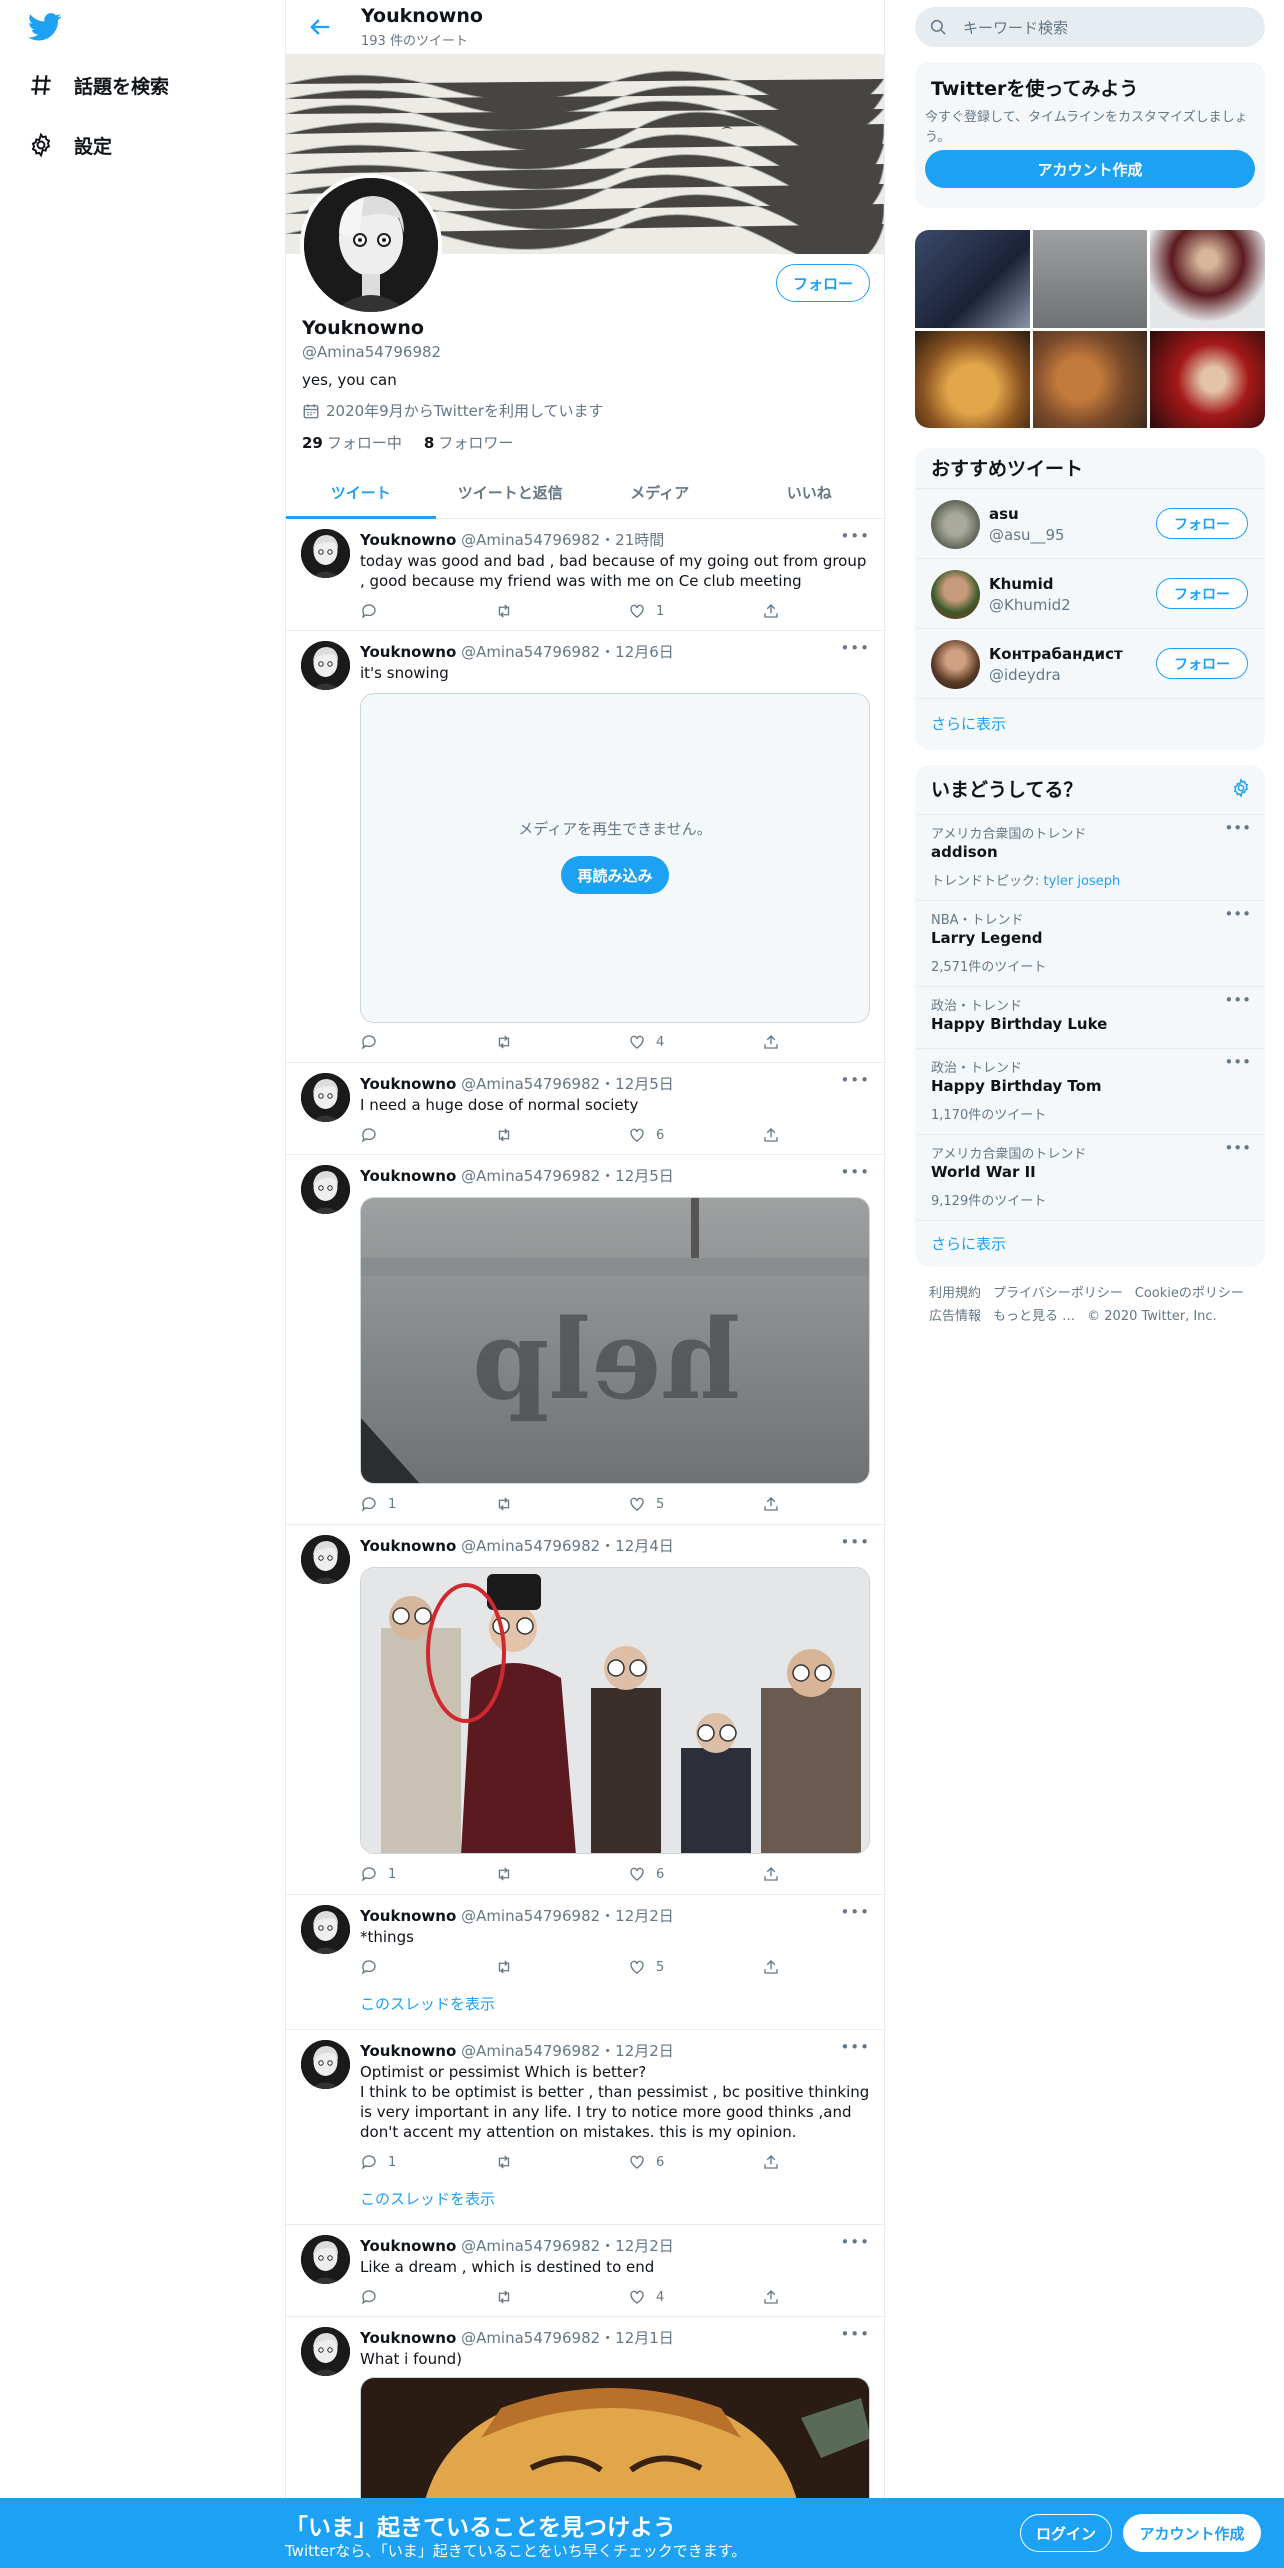 This screenshot has width=1284, height=2568. What do you see at coordinates (1090, 523) in the screenshot?
I see `recommend-user: asu @asu__95 フォロー` at bounding box center [1090, 523].